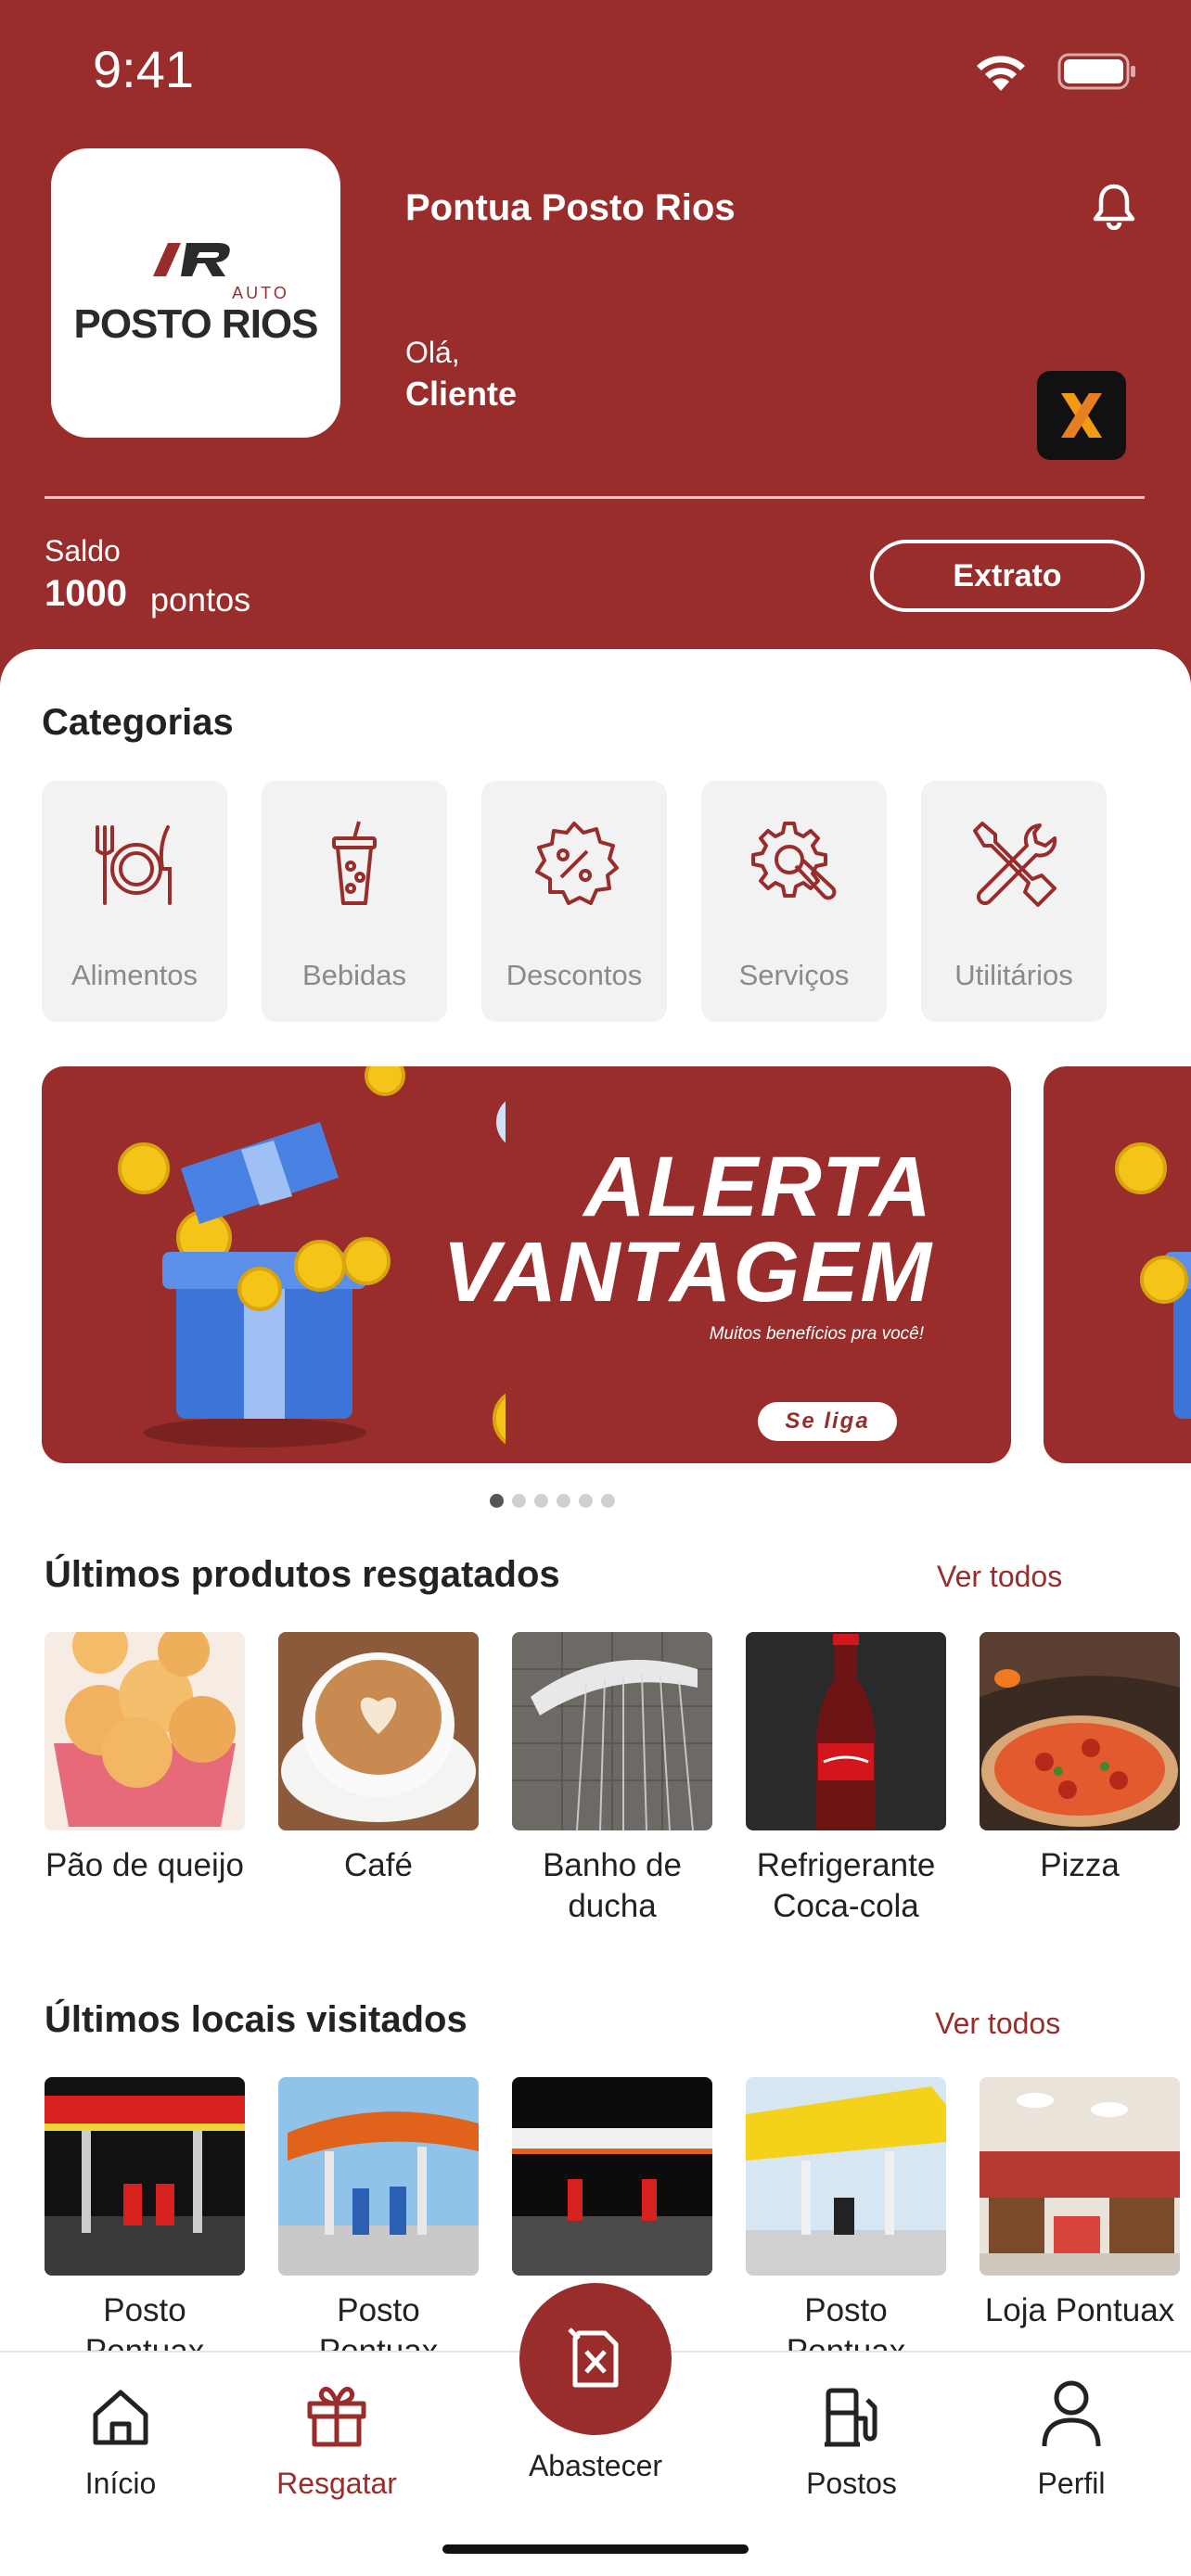 The width and height of the screenshot is (1191, 2576). Describe the element at coordinates (138, 722) in the screenshot. I see `categories-title: Categorias` at that location.